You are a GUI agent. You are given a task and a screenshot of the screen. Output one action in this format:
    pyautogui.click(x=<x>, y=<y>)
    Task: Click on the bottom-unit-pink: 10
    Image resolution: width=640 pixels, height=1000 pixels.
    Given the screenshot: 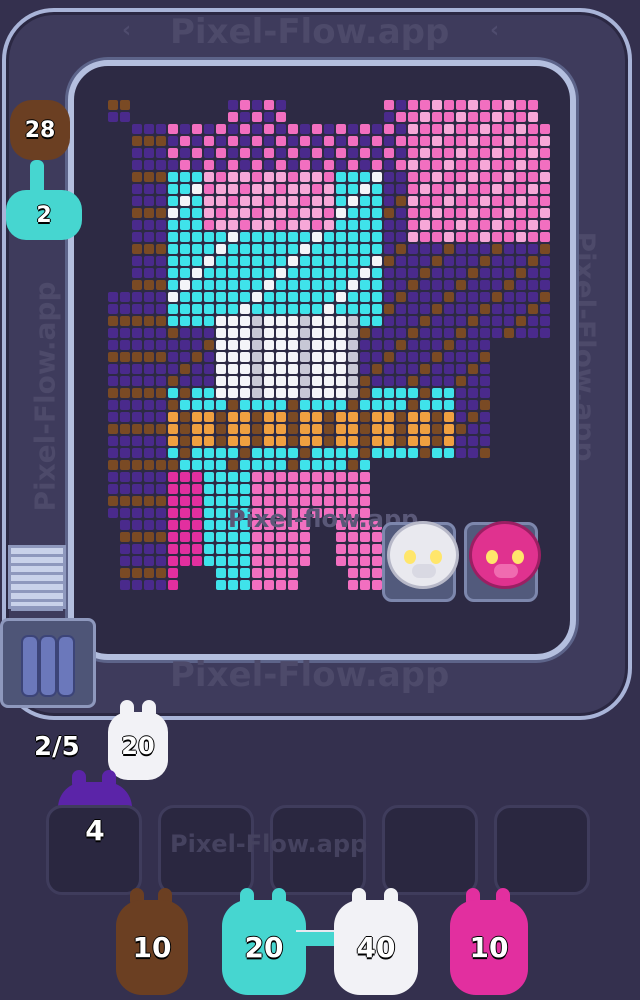 What is the action you would take?
    pyautogui.click(x=489, y=941)
    